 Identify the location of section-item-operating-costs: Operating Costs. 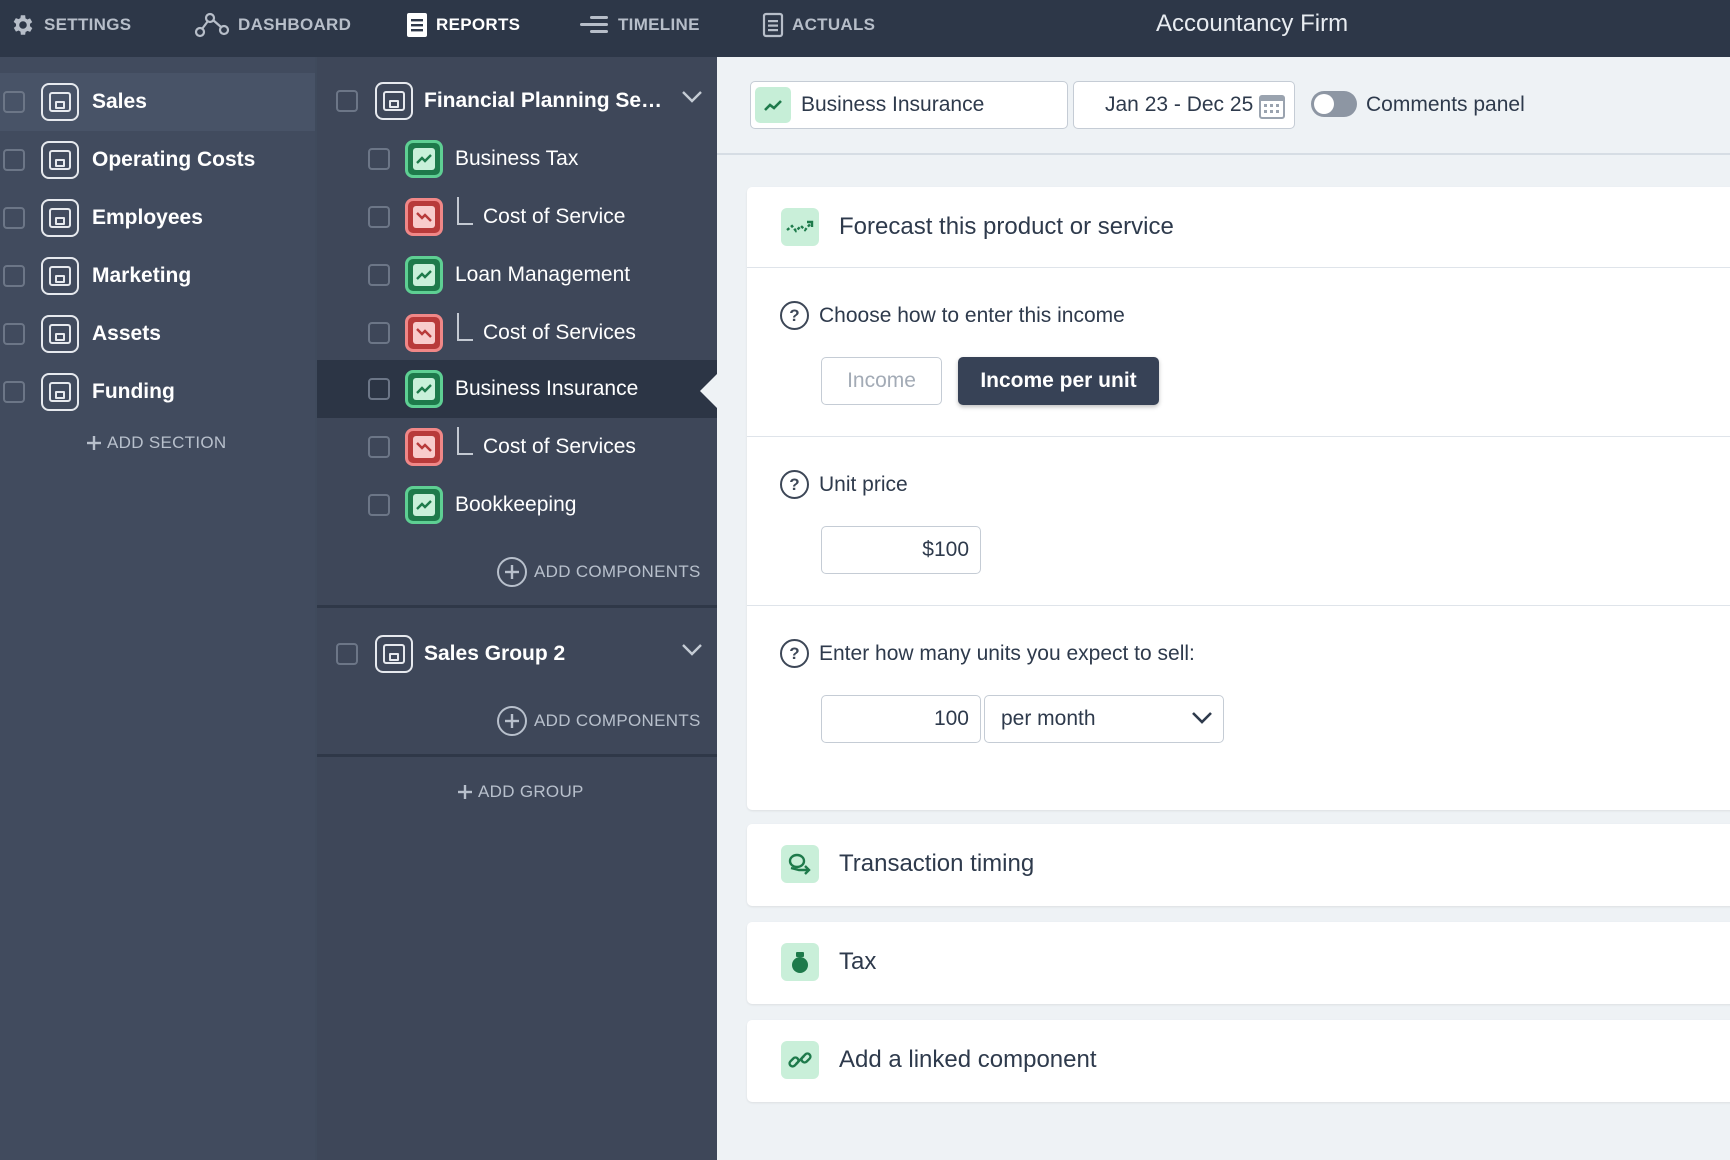
(157, 160).